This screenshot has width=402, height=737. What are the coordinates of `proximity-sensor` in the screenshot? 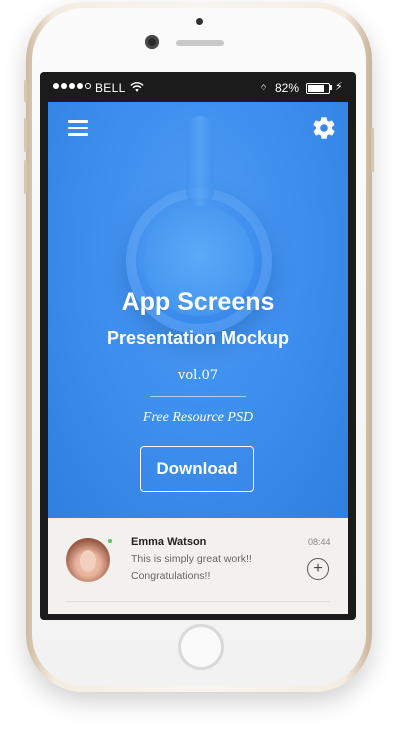 It's located at (199, 21).